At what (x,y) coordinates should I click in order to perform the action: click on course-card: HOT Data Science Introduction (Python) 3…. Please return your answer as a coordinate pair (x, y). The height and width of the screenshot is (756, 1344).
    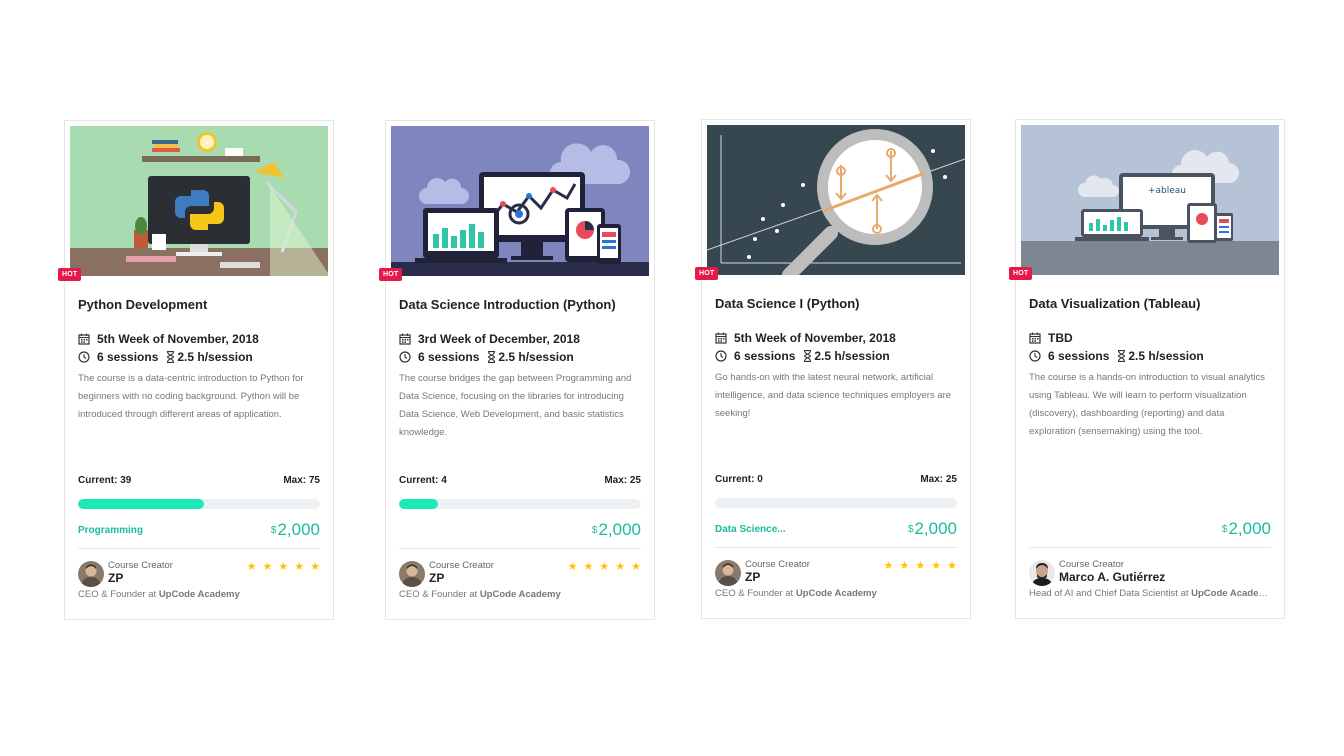
    Looking at the image, I should click on (517, 370).